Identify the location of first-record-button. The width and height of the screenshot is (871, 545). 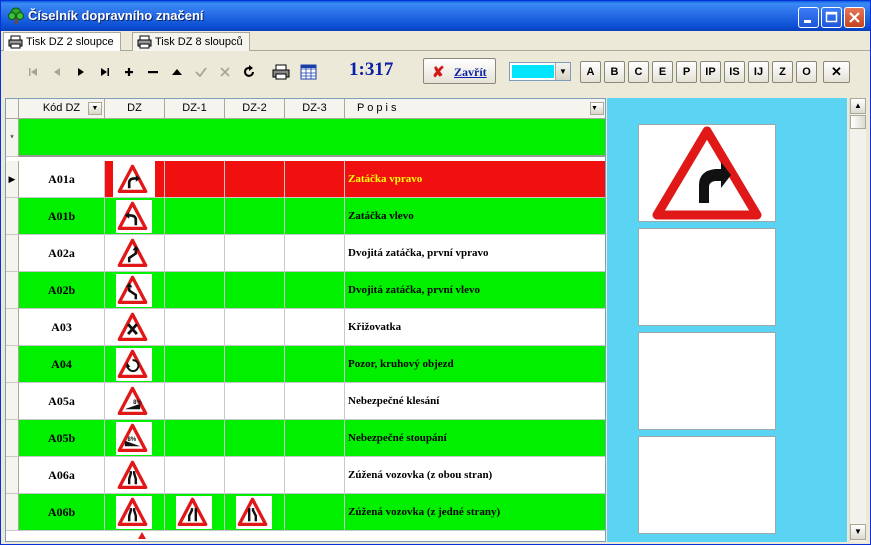
(33, 72).